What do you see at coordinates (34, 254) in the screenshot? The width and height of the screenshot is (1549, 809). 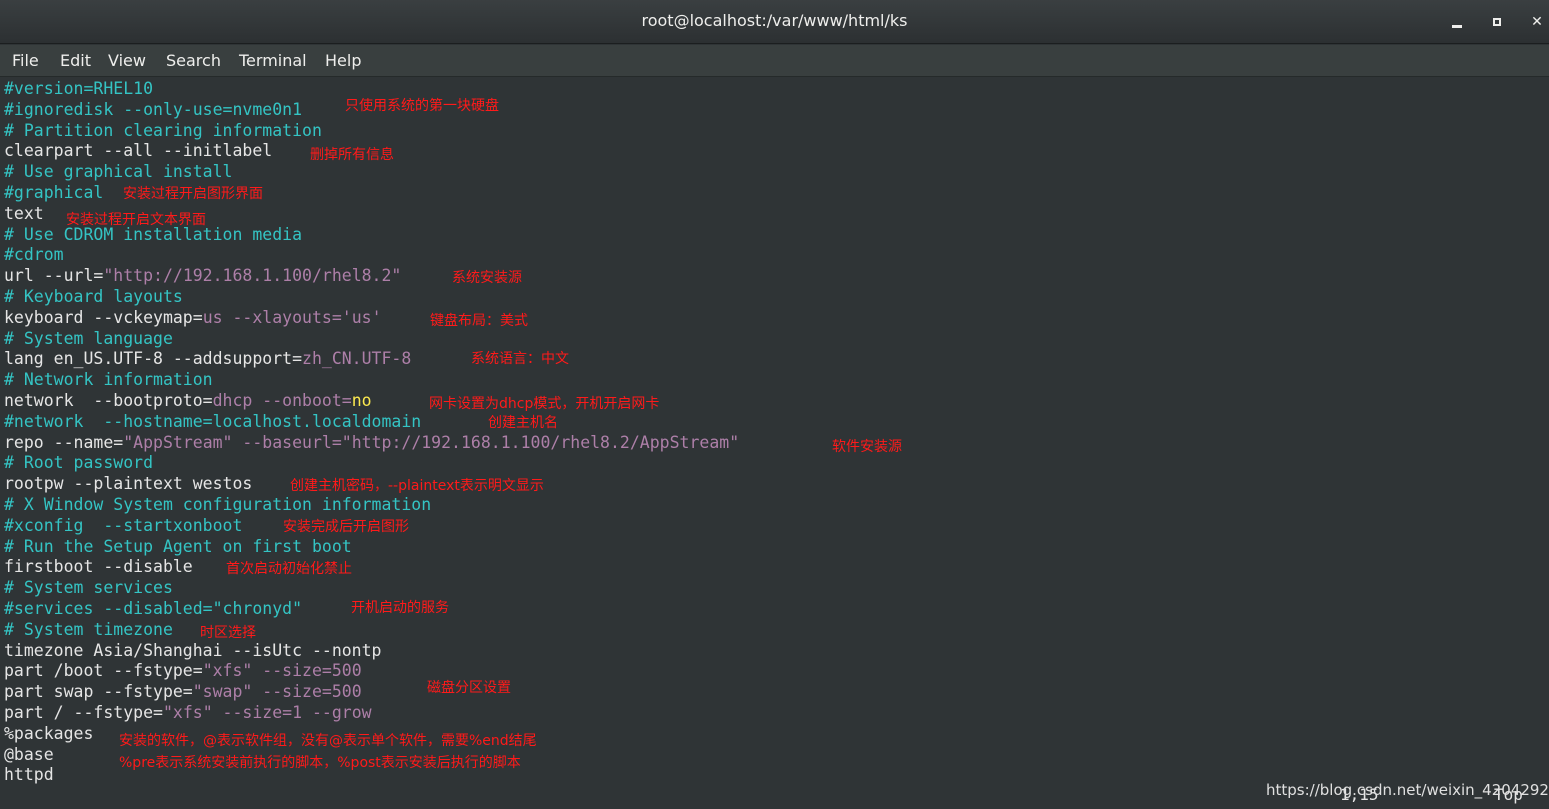 I see `code-line: #cdrom` at bounding box center [34, 254].